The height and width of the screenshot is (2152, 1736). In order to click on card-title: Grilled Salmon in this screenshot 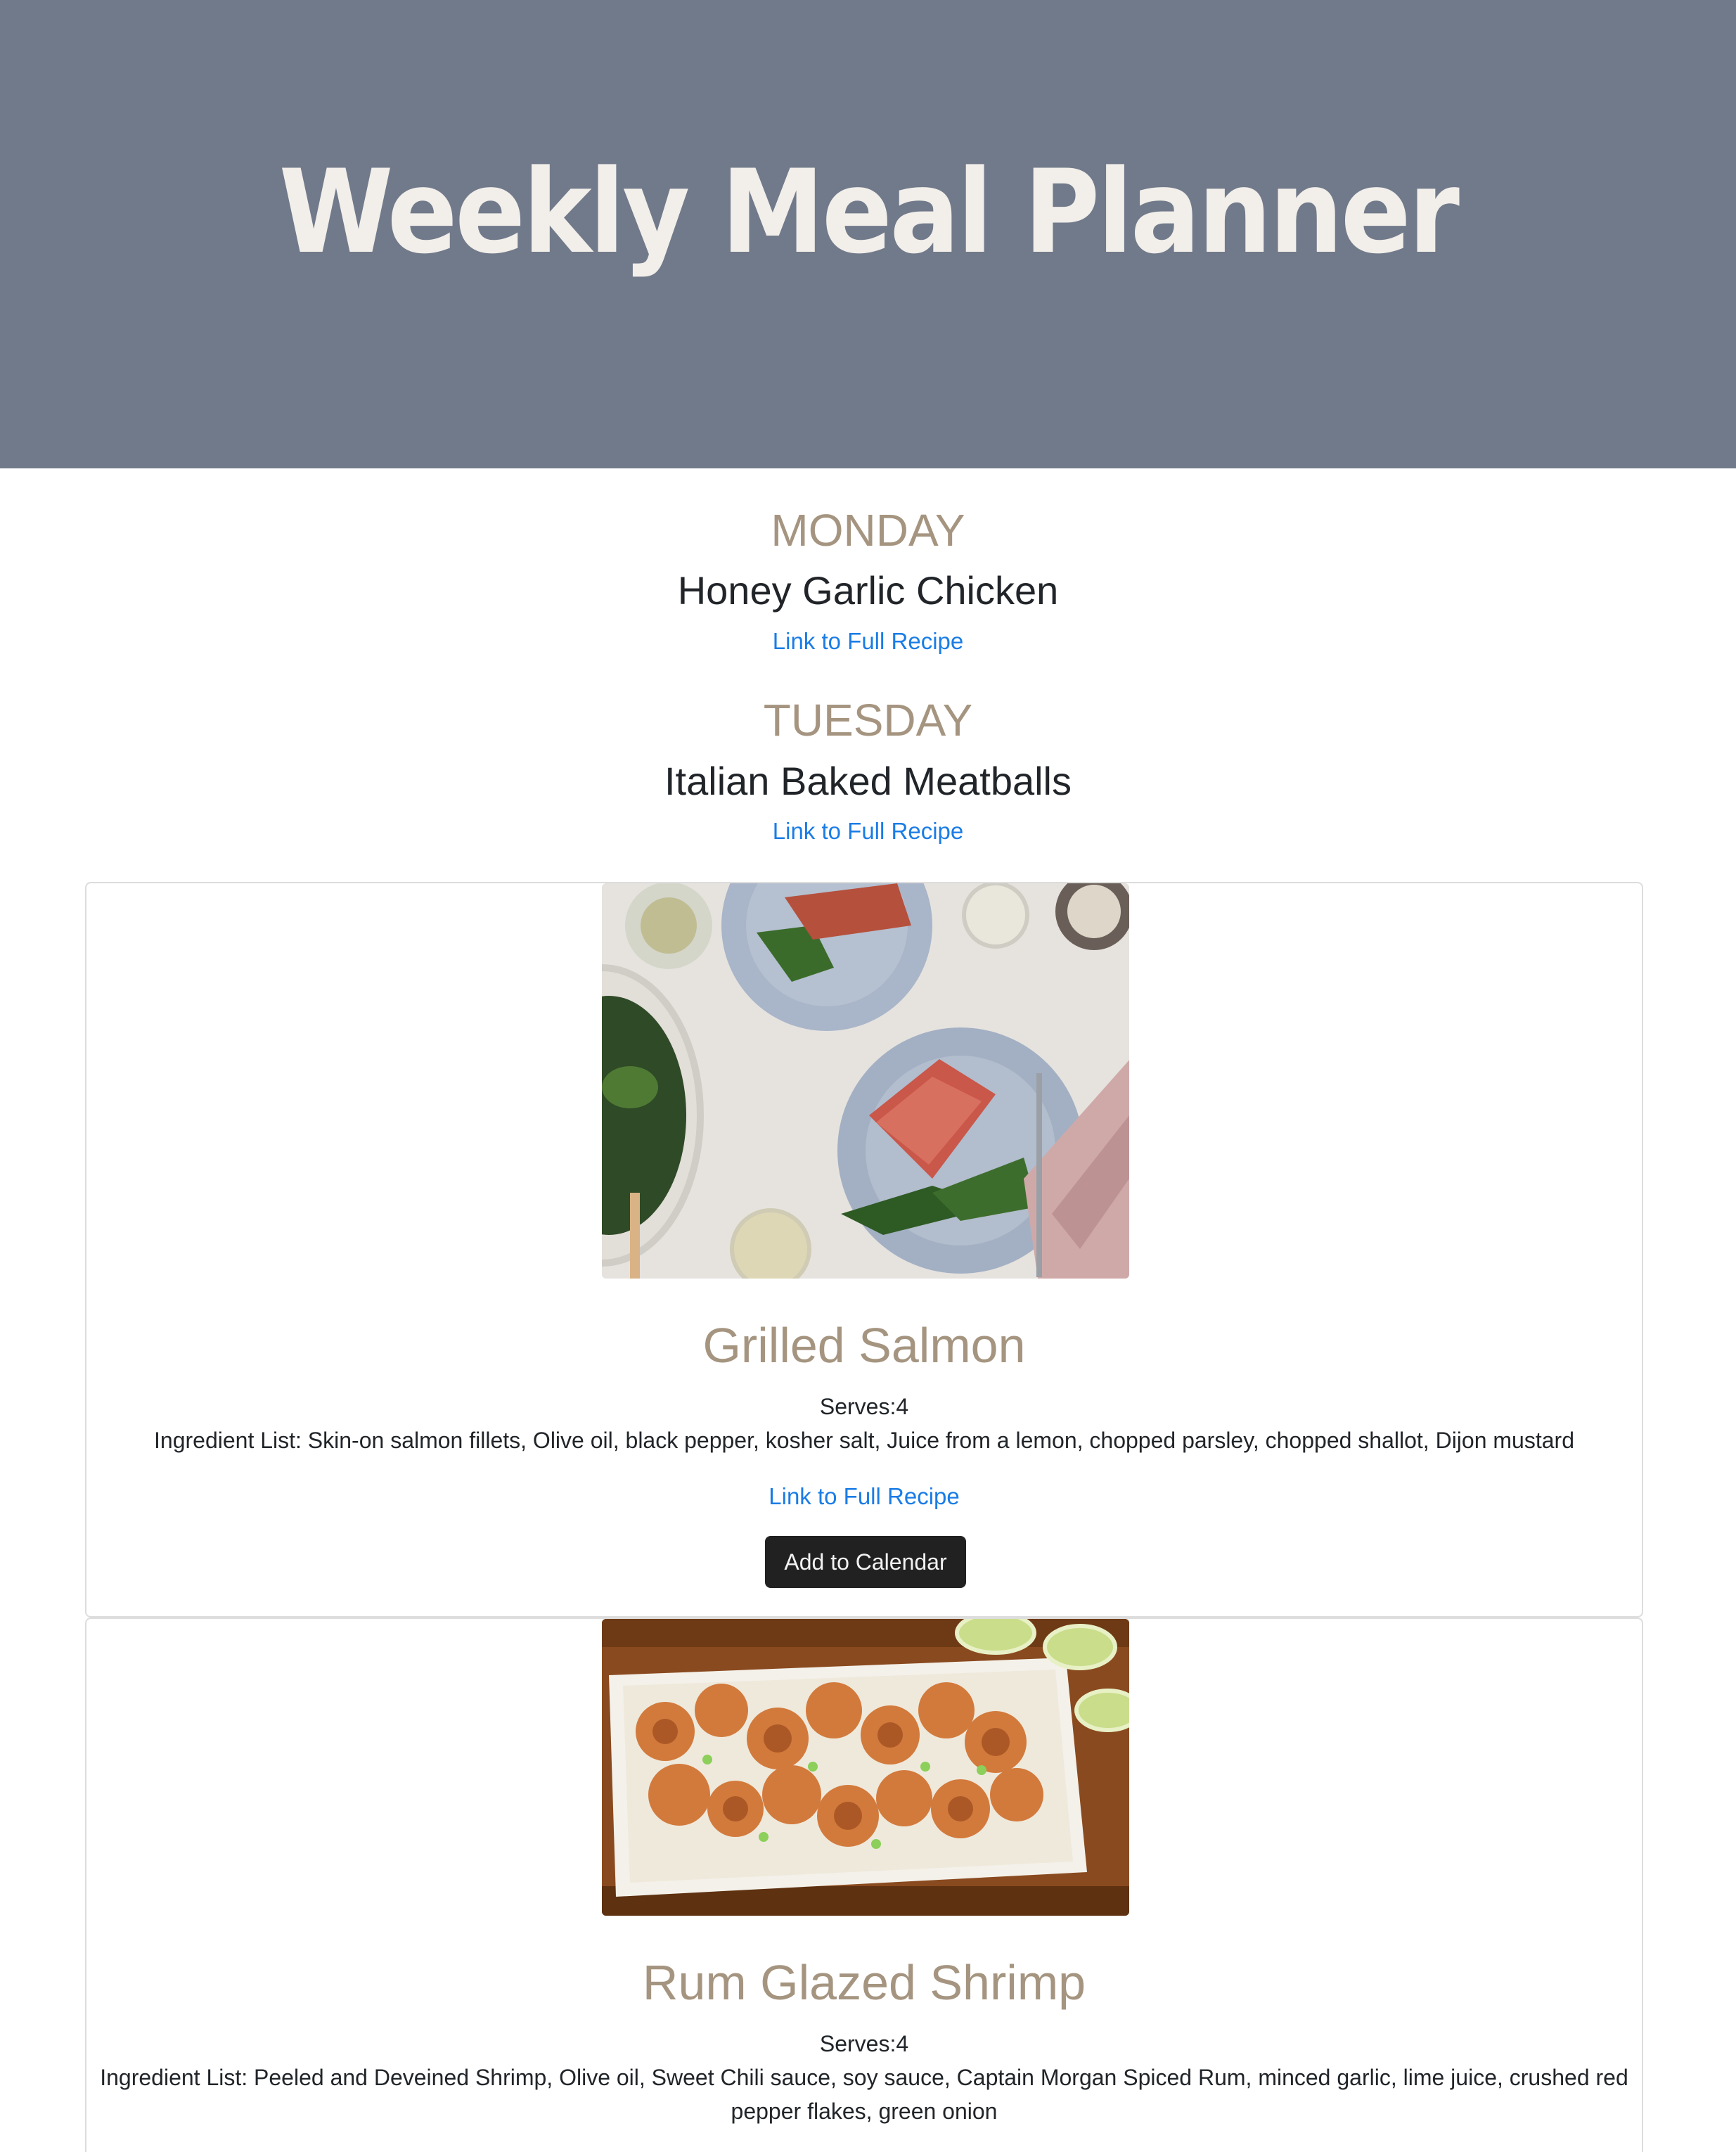, I will do `click(864, 1346)`.